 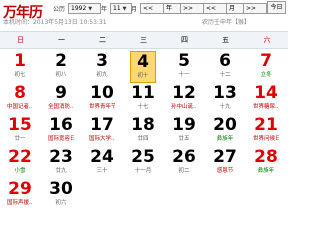 I want to click on weekday-fri: 五, so click(x=225, y=40).